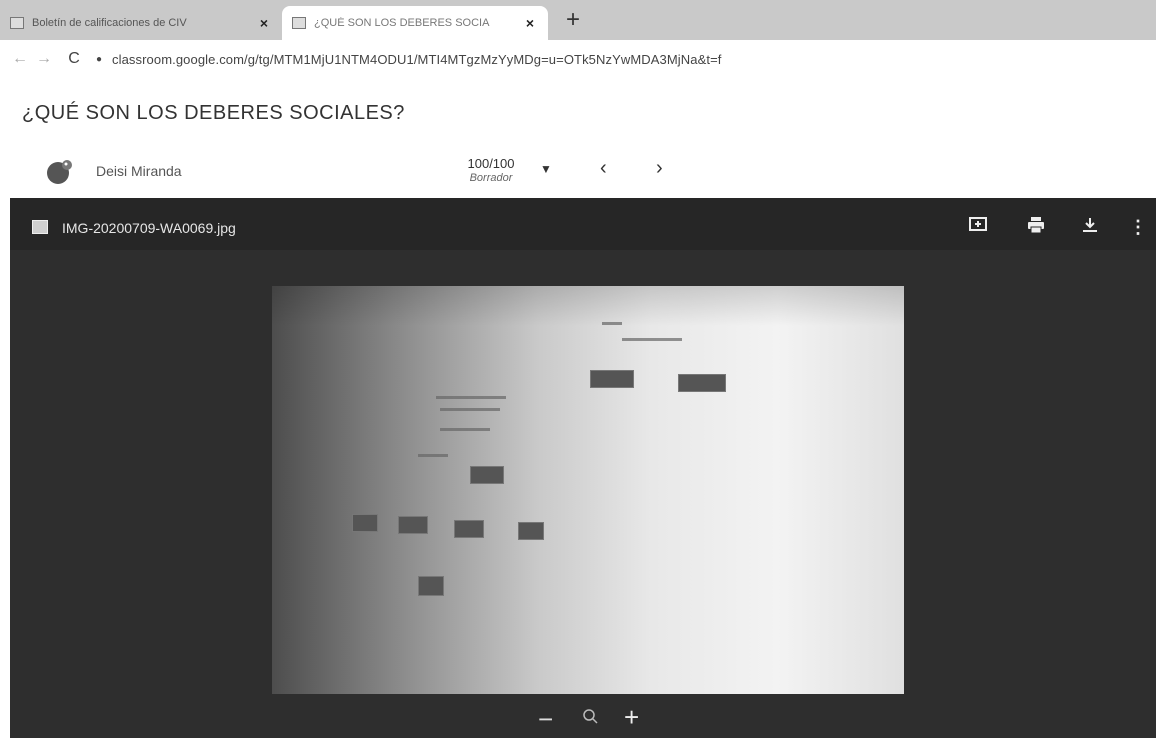 Image resolution: width=1156 pixels, height=738 pixels. Describe the element at coordinates (978, 227) in the screenshot. I see `add-comment-icon` at that location.